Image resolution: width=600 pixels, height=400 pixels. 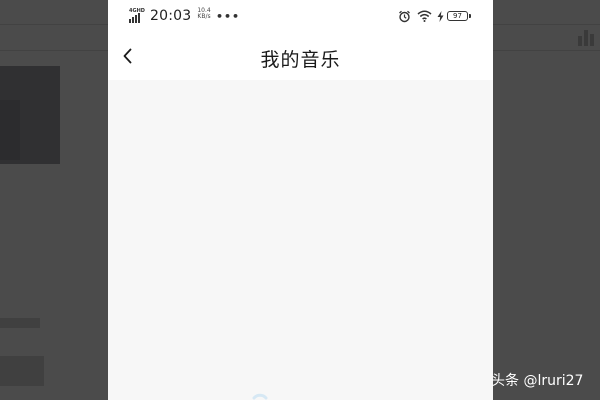 I want to click on status-bar: 4GHD 20:03 10.4 KB/s ••• 97, so click(x=300, y=16).